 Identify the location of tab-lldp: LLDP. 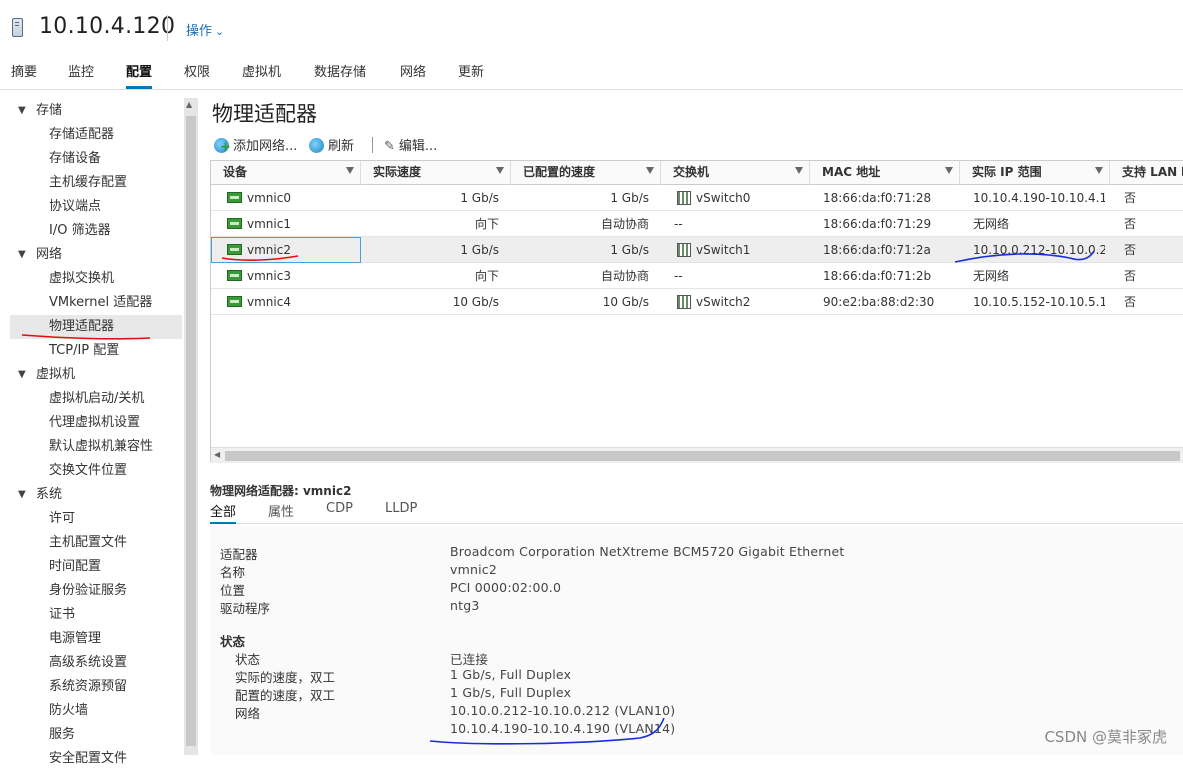
(401, 512).